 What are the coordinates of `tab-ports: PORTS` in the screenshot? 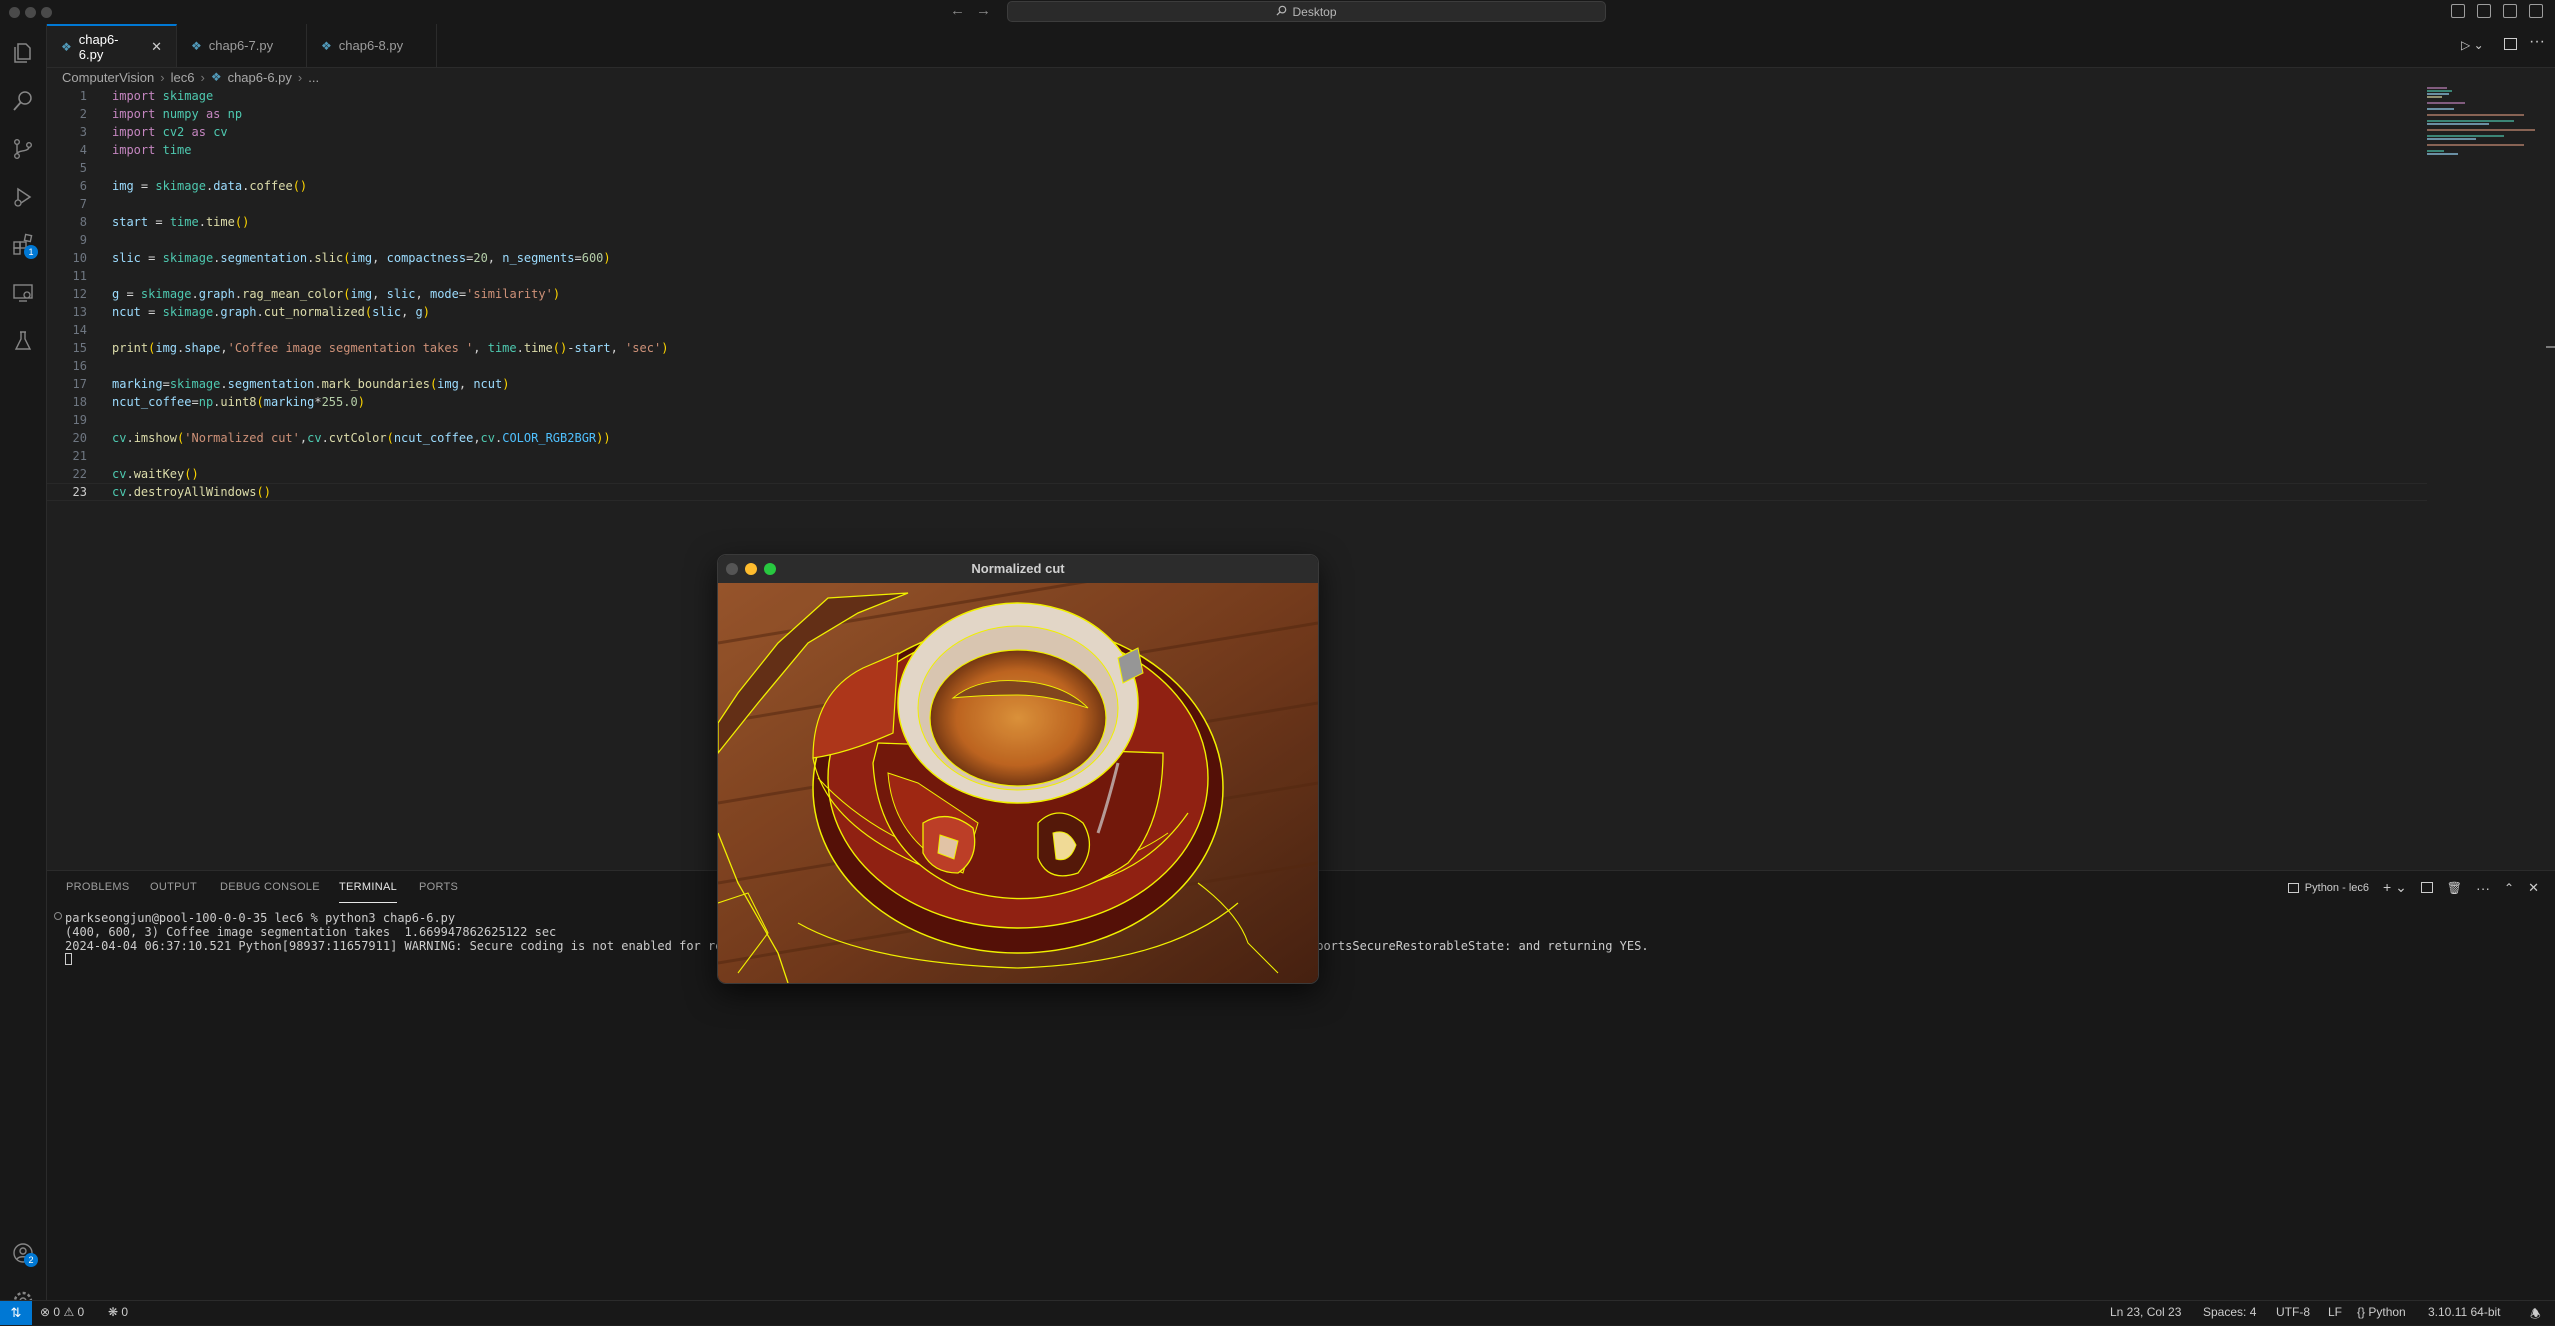 It's located at (438, 887).